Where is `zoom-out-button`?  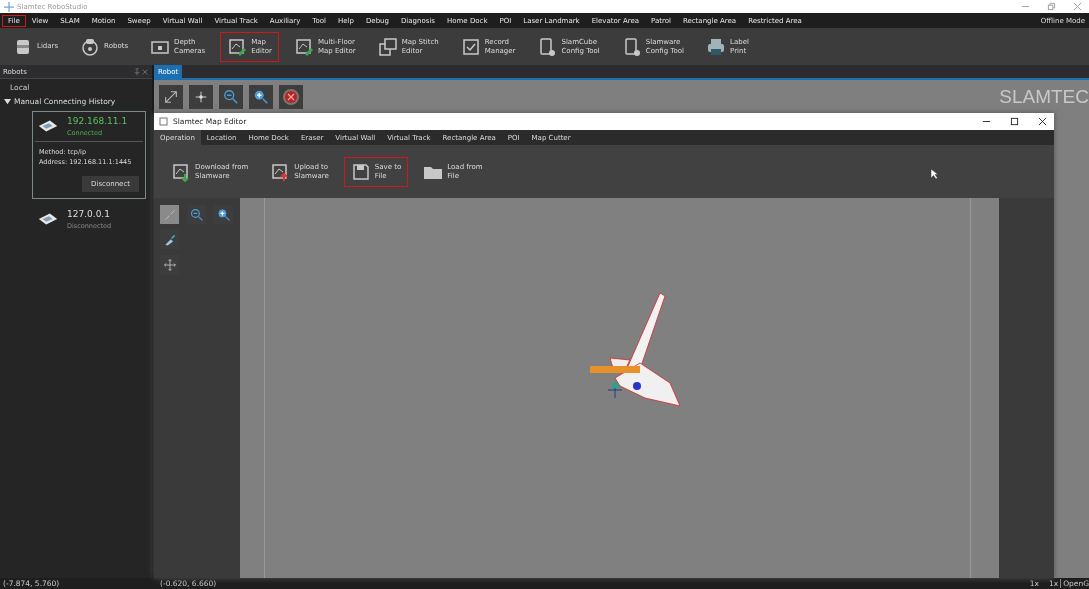 zoom-out-button is located at coordinates (231, 97).